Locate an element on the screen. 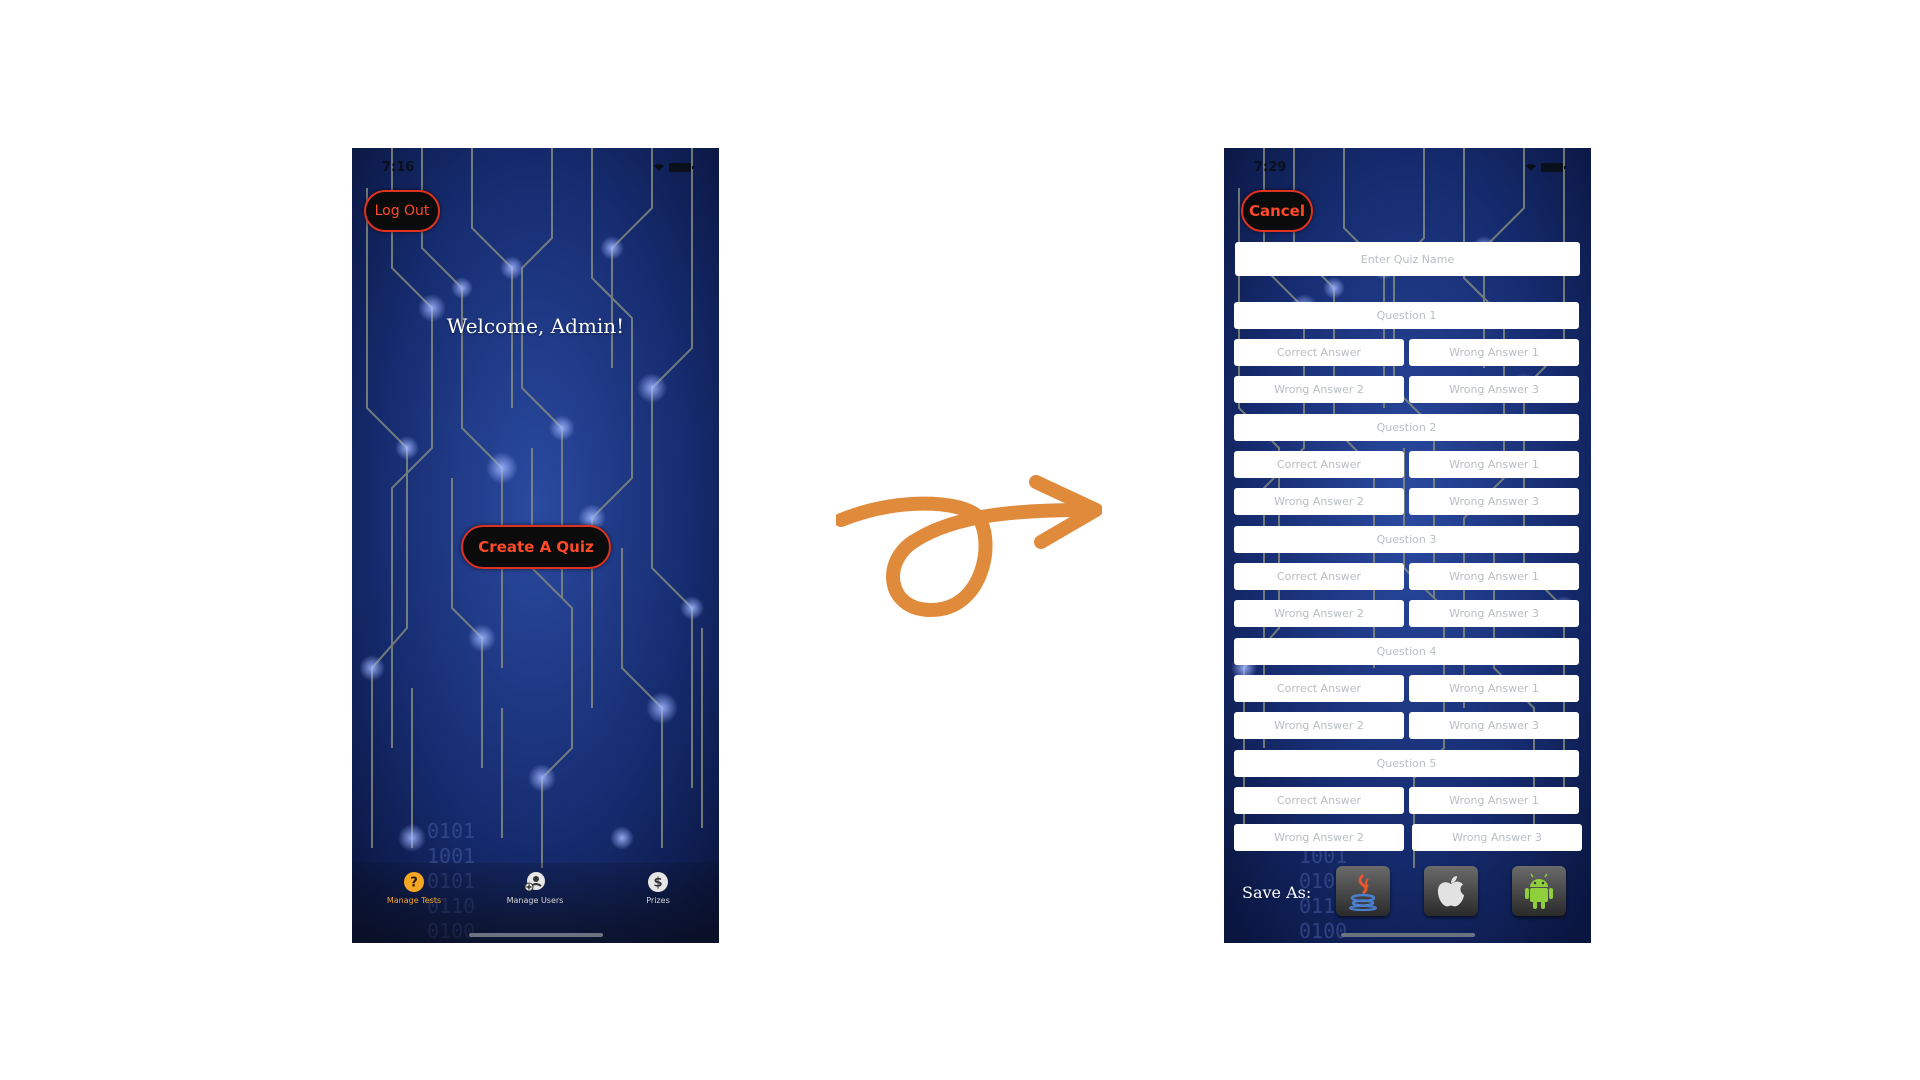 Image resolution: width=1920 pixels, height=1080 pixels. q4-wrong-answer-1-input: Wrong Answer 1 is located at coordinates (1494, 688).